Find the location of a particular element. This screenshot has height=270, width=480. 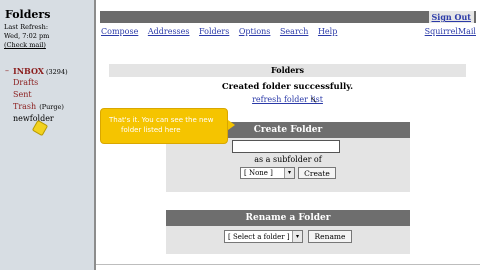

nav-help: Help is located at coordinates (327, 31).